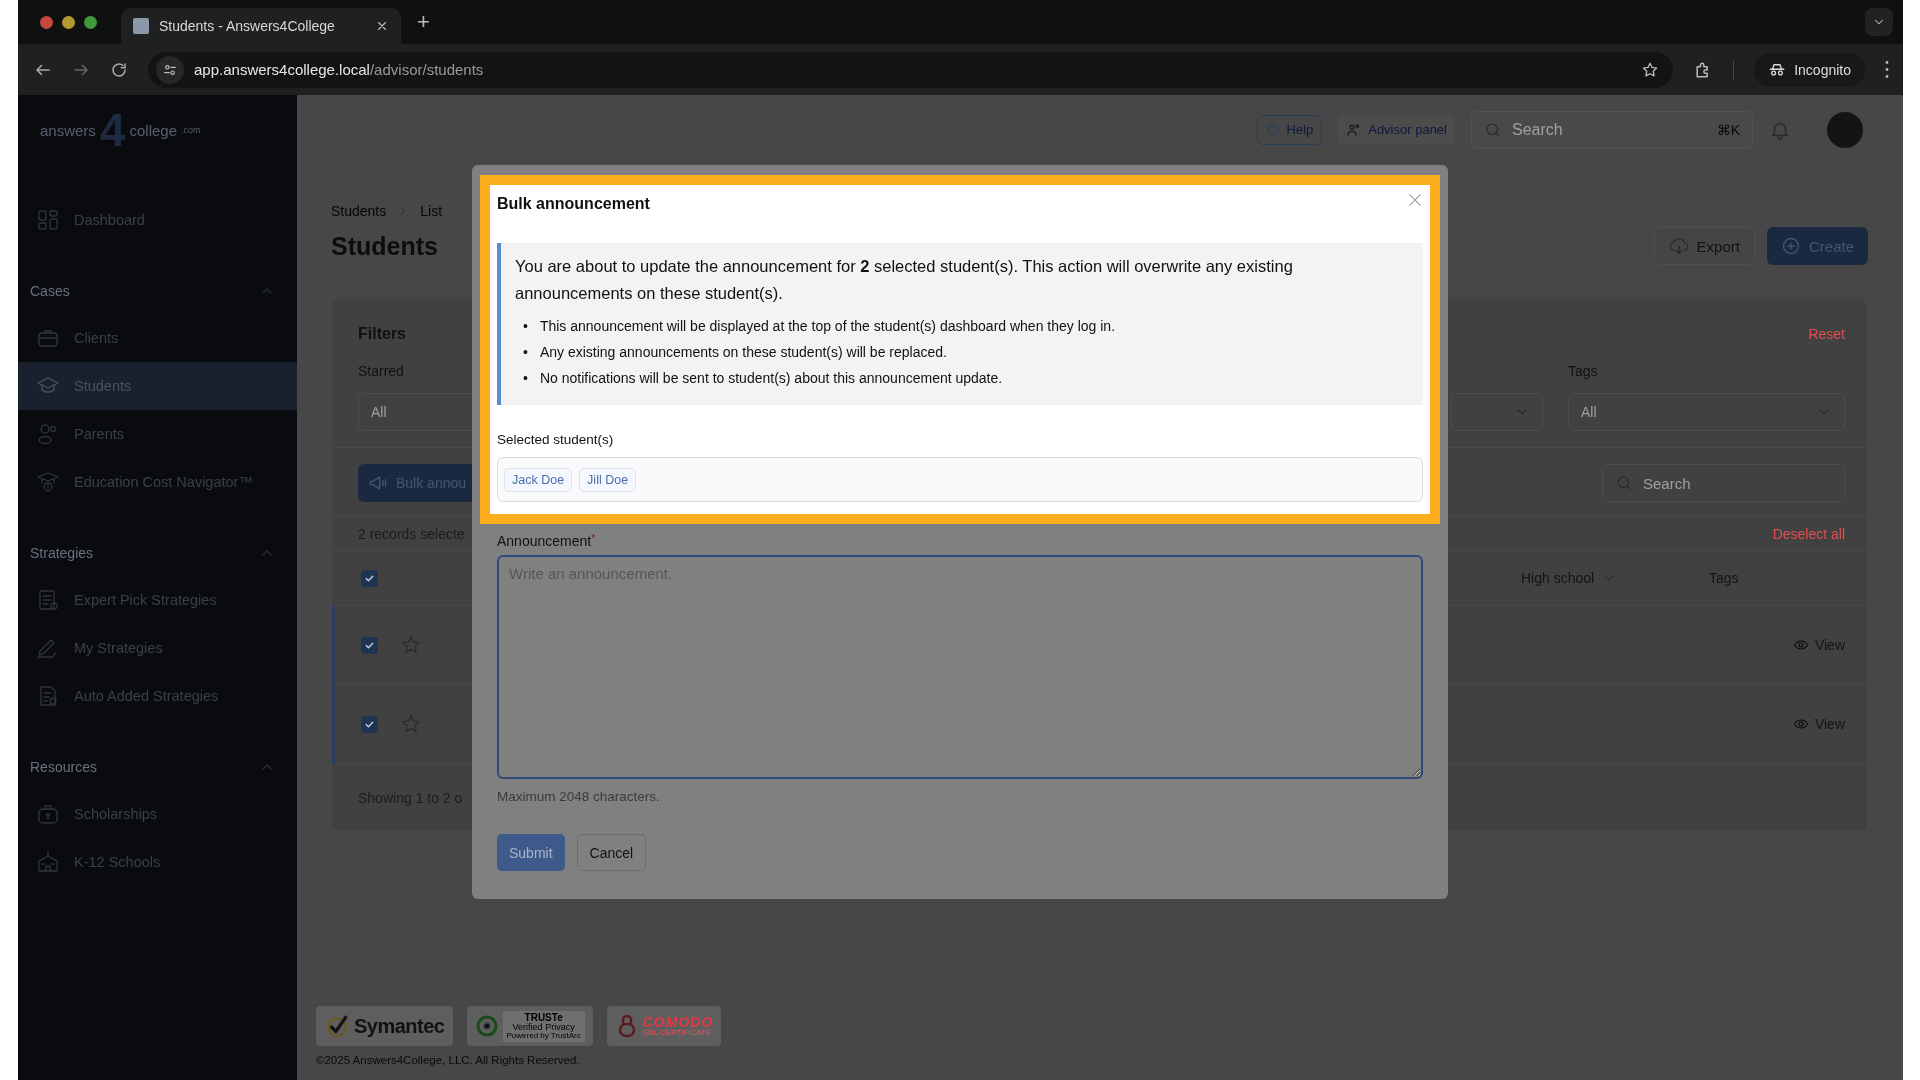  What do you see at coordinates (423, 22) in the screenshot?
I see `new-tab-button: +` at bounding box center [423, 22].